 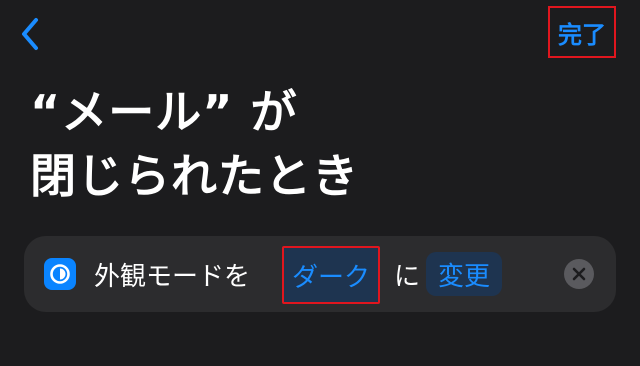 I want to click on chevron-left-icon, so click(x=30, y=34).